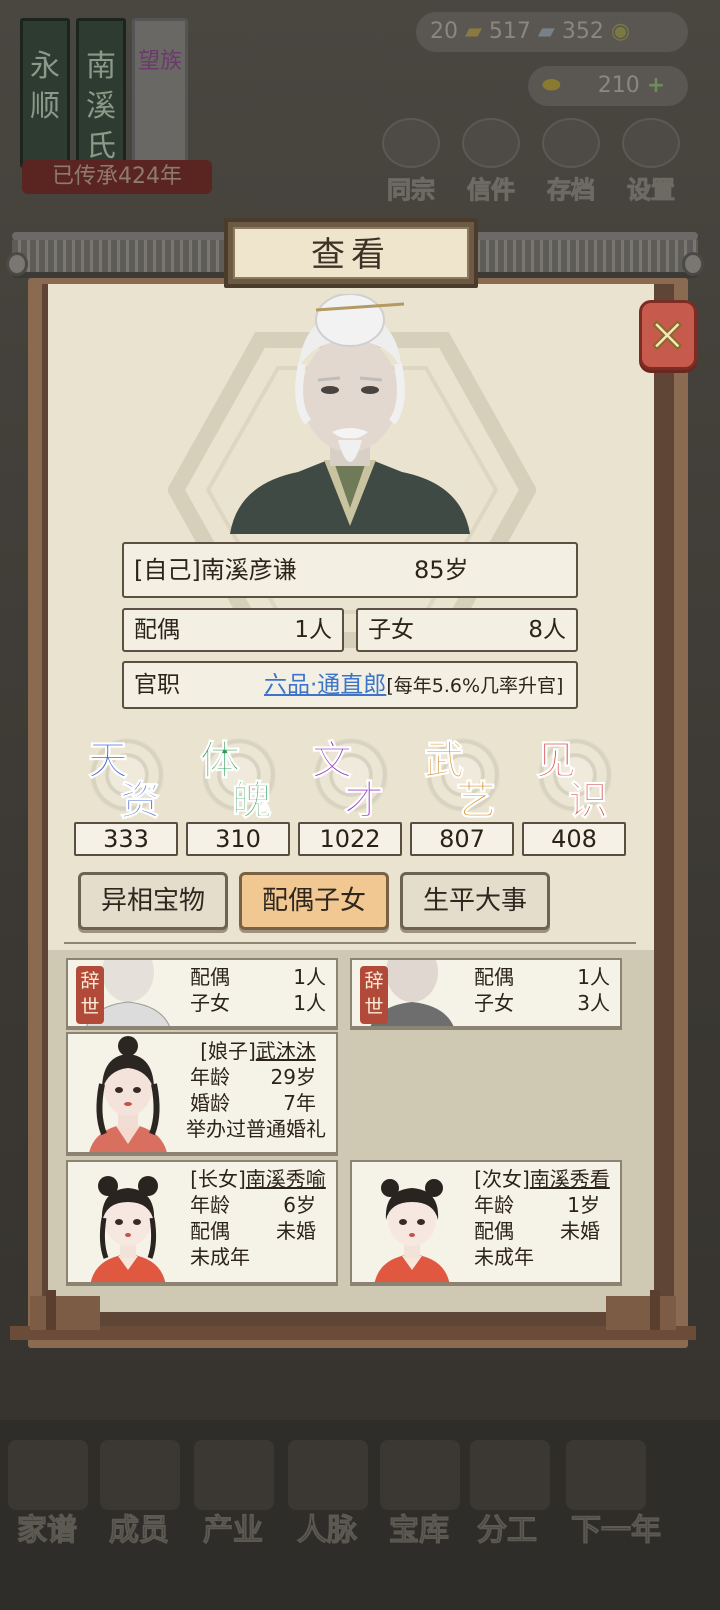  I want to click on list-item-daughter-1: [长女]南溪秀喻 年龄 6岁 配偶 未婚 未成年, so click(202, 1223).